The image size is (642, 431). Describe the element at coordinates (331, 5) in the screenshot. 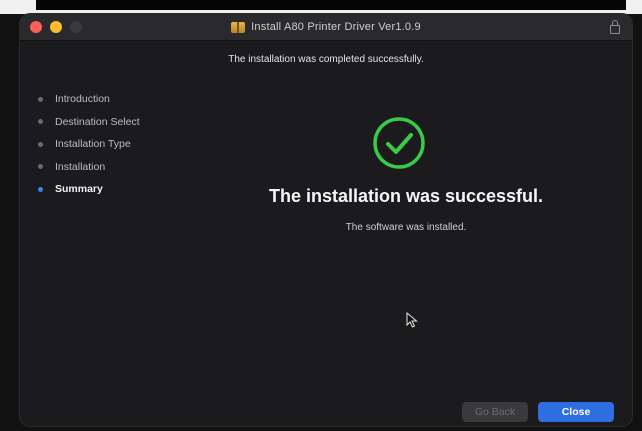

I see `top-bezel-inner` at that location.